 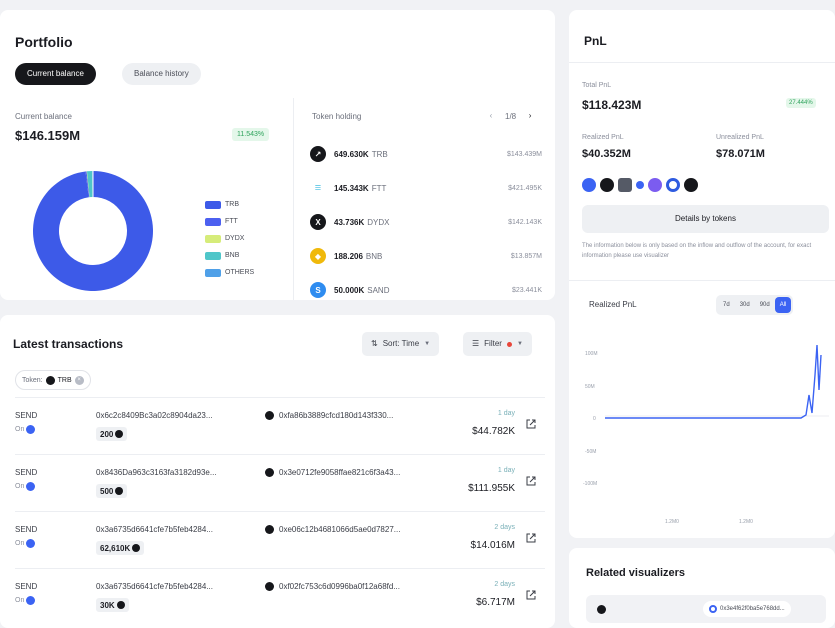 I want to click on token-chain-icon, so click(x=625, y=185).